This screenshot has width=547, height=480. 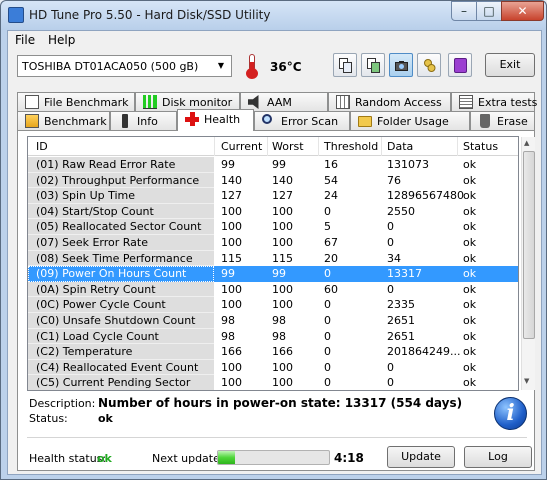 What do you see at coordinates (343, 102) in the screenshot?
I see `grid-icon` at bounding box center [343, 102].